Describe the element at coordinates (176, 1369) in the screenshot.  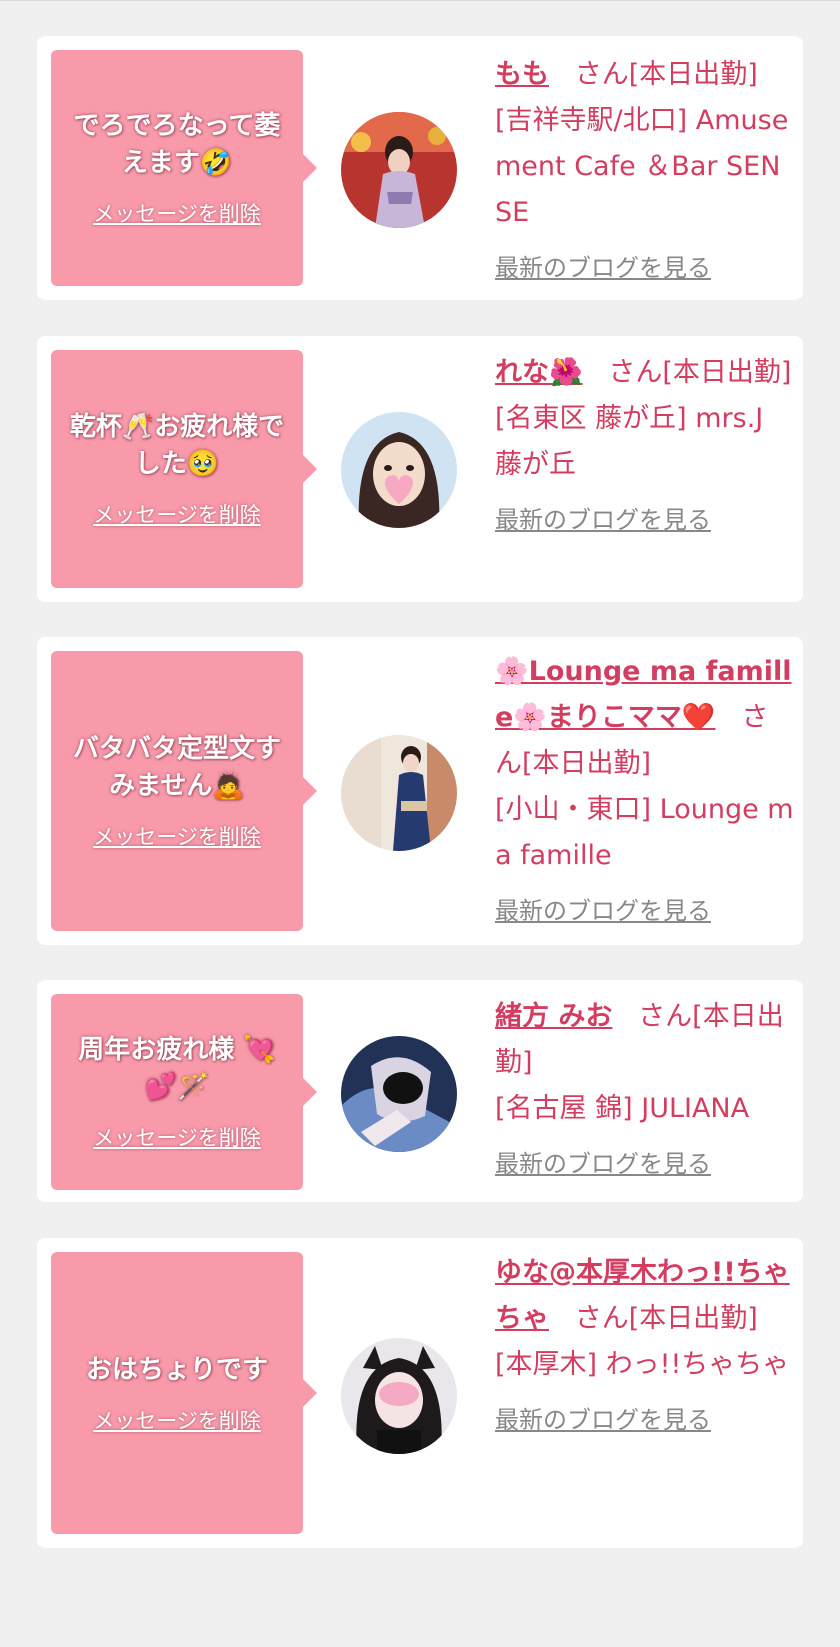
I see `message-text: おはちょりです` at that location.